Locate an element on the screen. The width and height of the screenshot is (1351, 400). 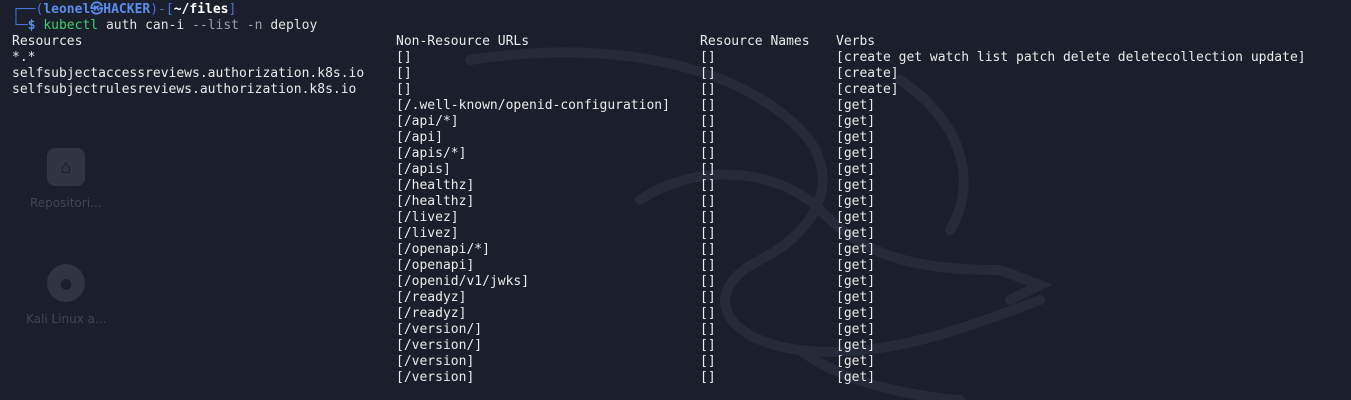
command-flag-namespace: -n is located at coordinates (254, 25).